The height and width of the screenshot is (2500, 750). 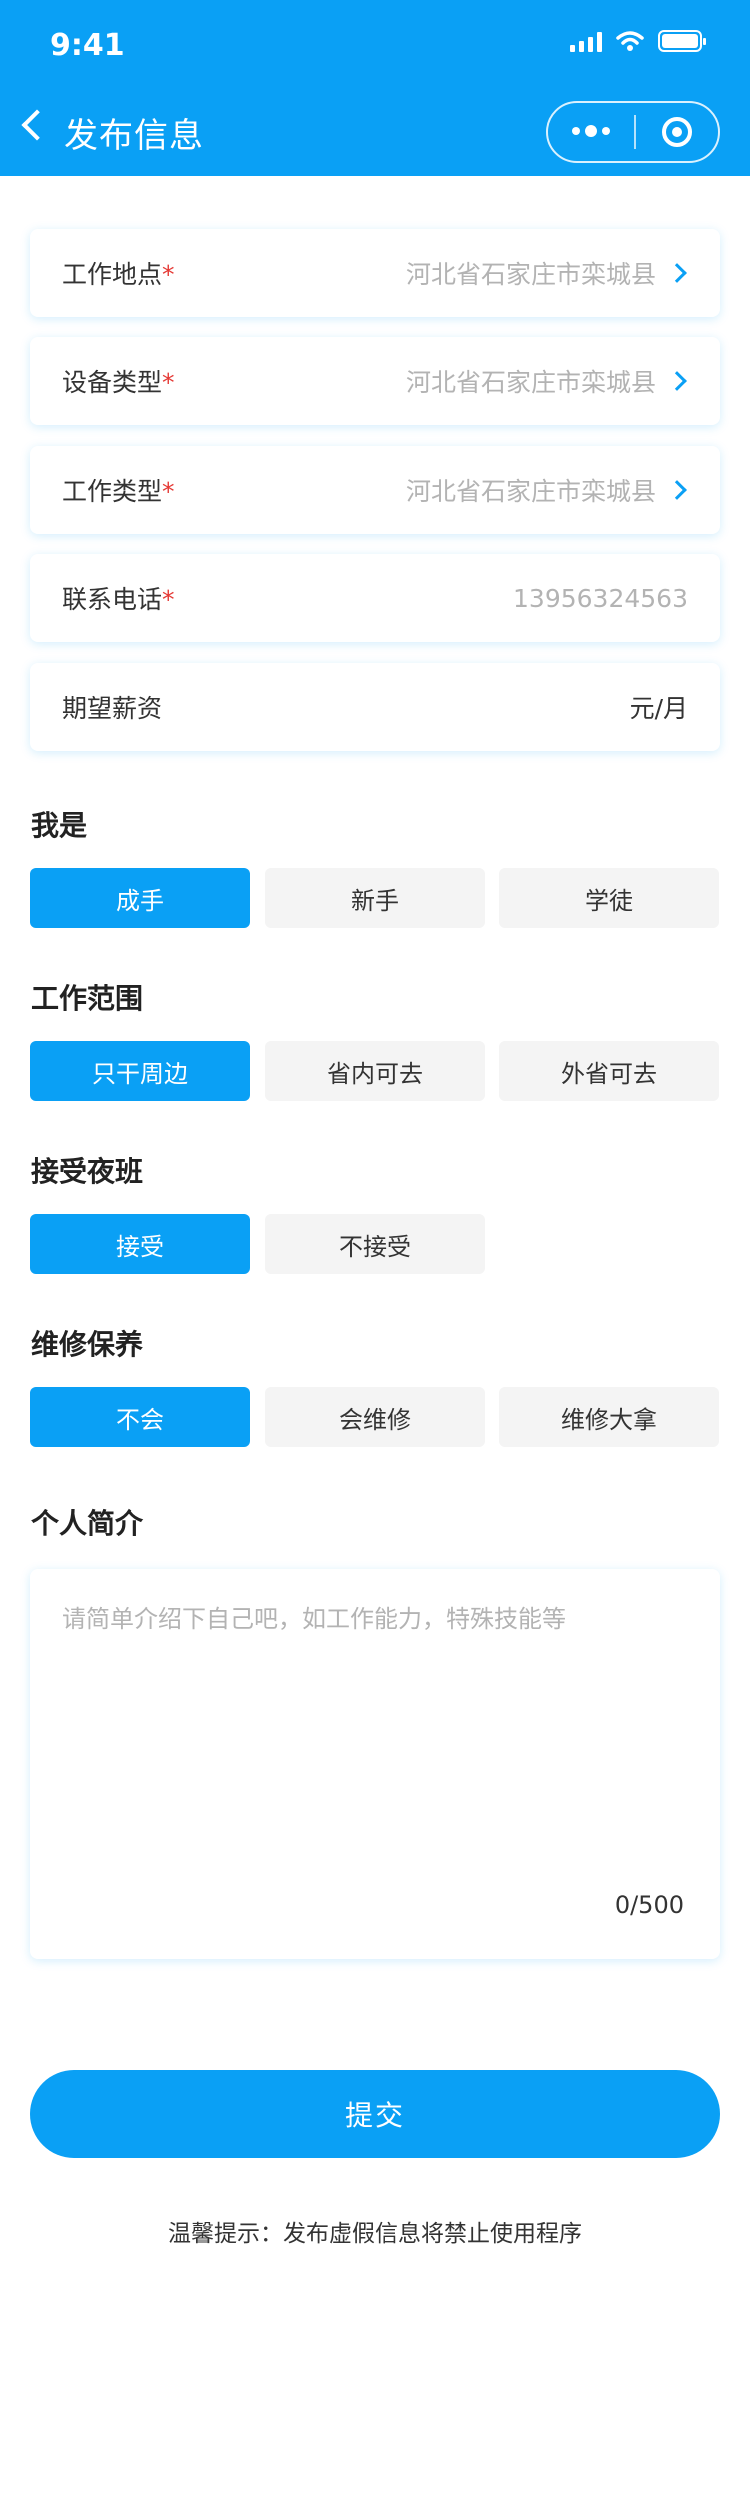 I want to click on field-label: 联系电话*, so click(x=118, y=599).